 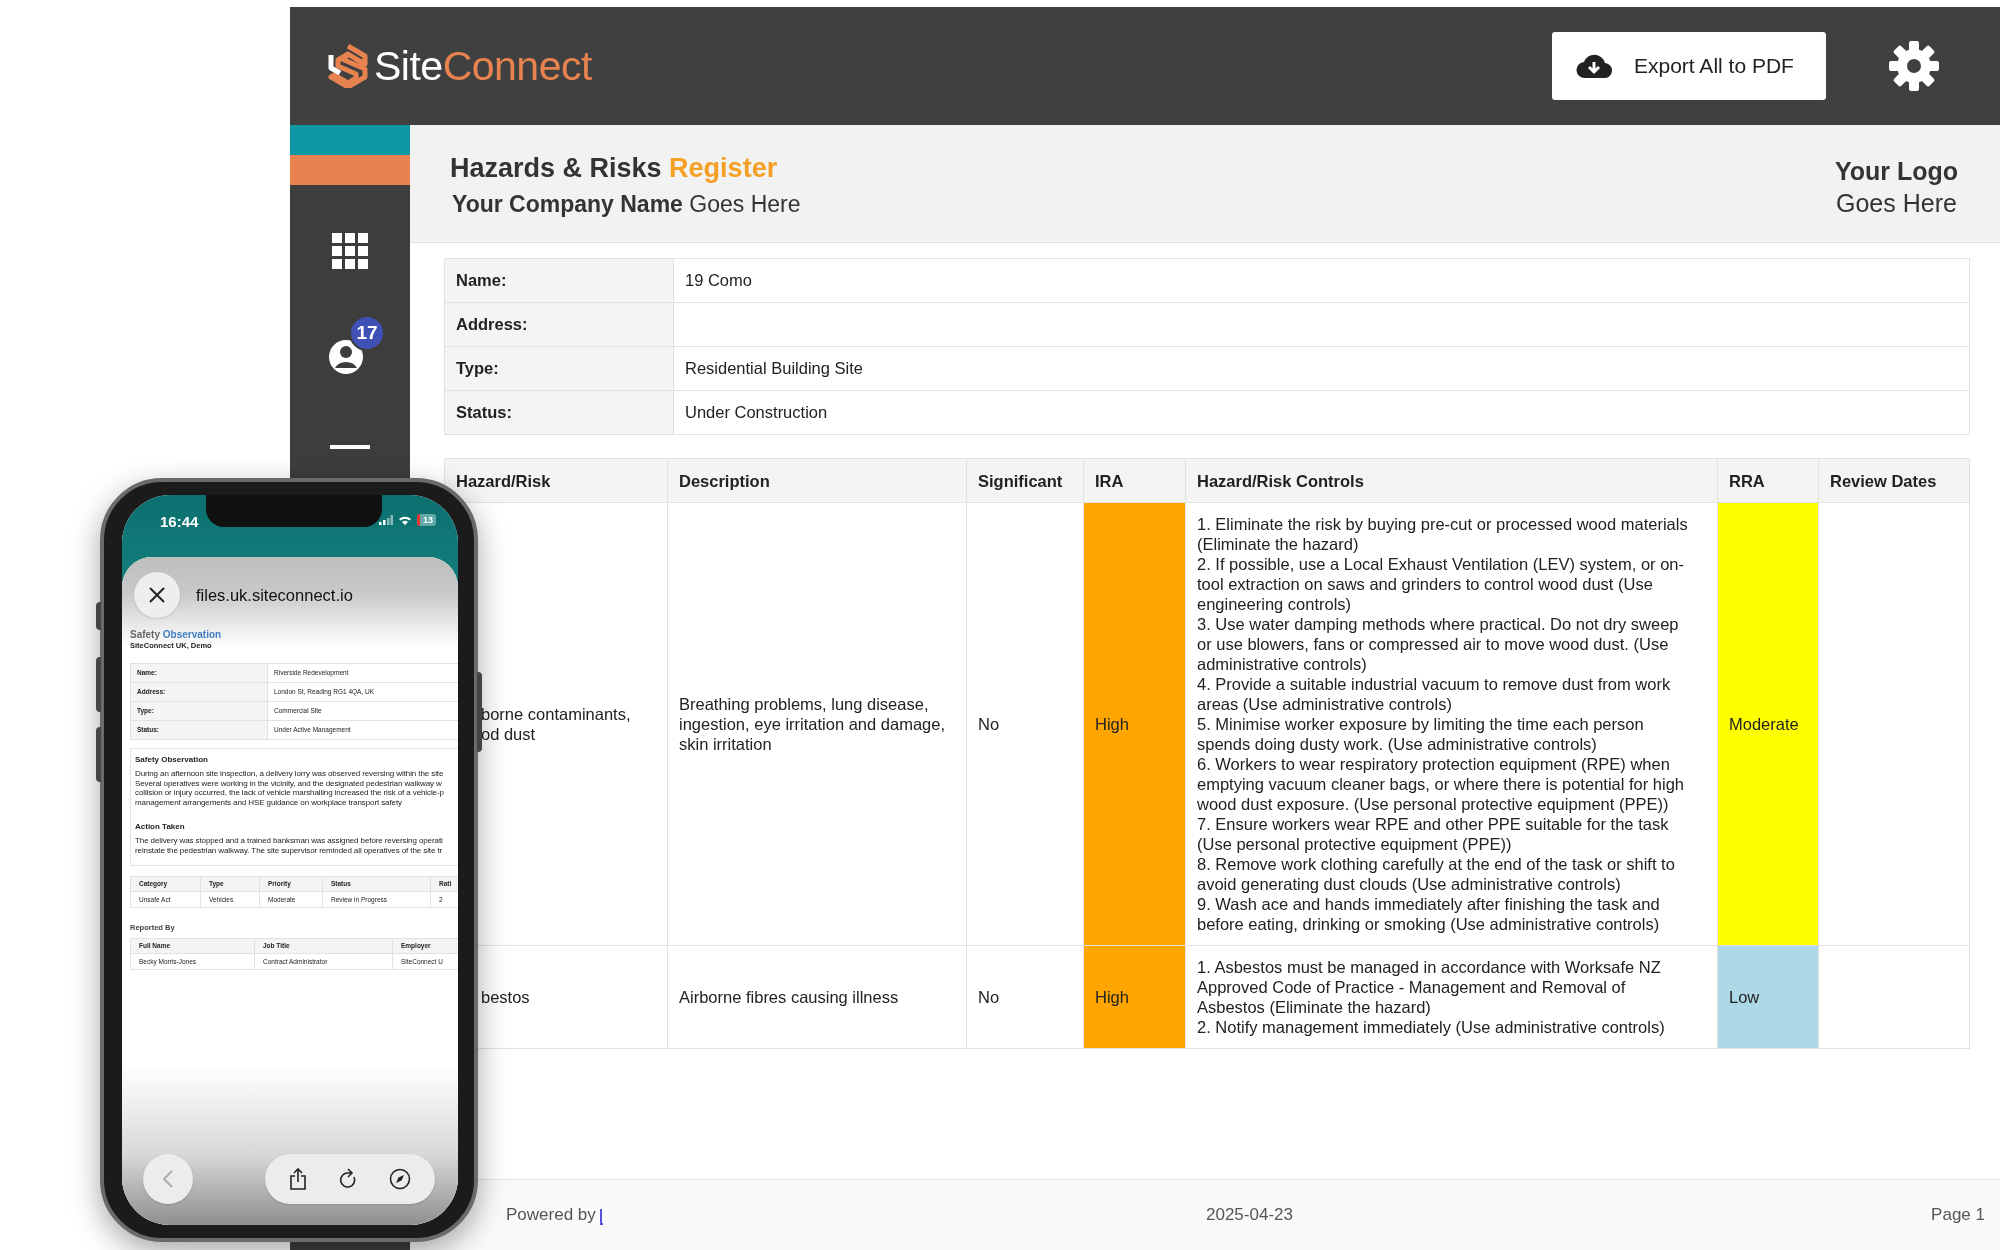 I want to click on wifi-icon, so click(x=405, y=520).